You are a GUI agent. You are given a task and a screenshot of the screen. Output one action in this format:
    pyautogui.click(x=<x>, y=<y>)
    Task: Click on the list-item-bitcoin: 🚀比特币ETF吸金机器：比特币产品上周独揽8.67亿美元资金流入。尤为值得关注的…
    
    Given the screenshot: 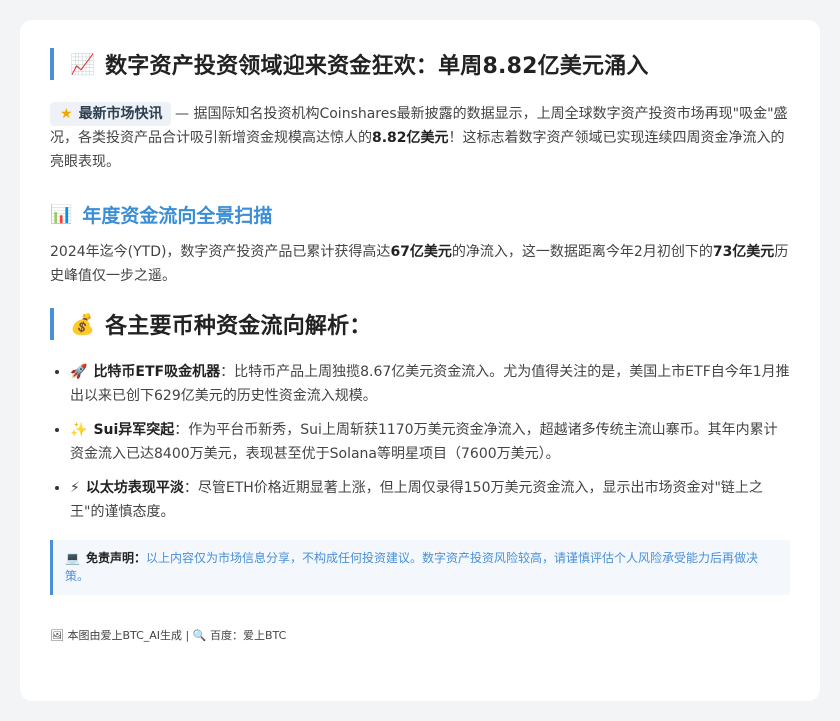 What is the action you would take?
    pyautogui.click(x=430, y=384)
    